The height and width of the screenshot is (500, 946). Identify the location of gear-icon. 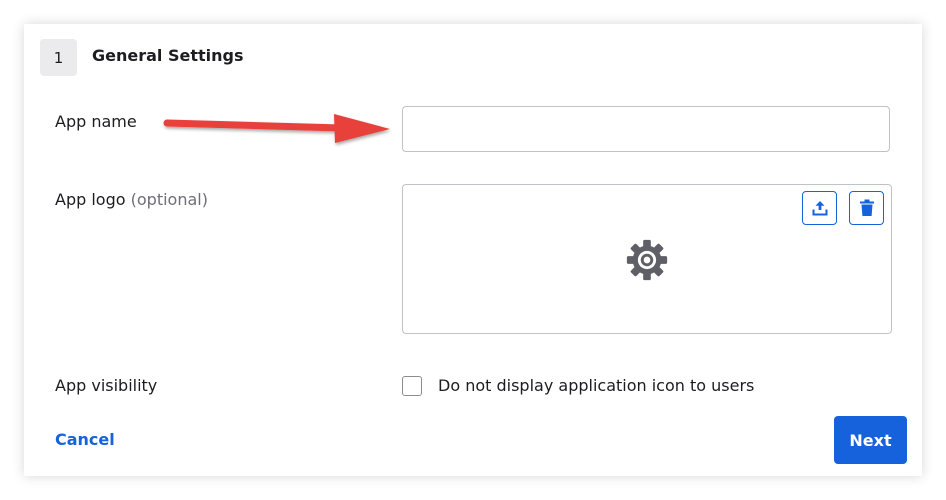
(647, 260).